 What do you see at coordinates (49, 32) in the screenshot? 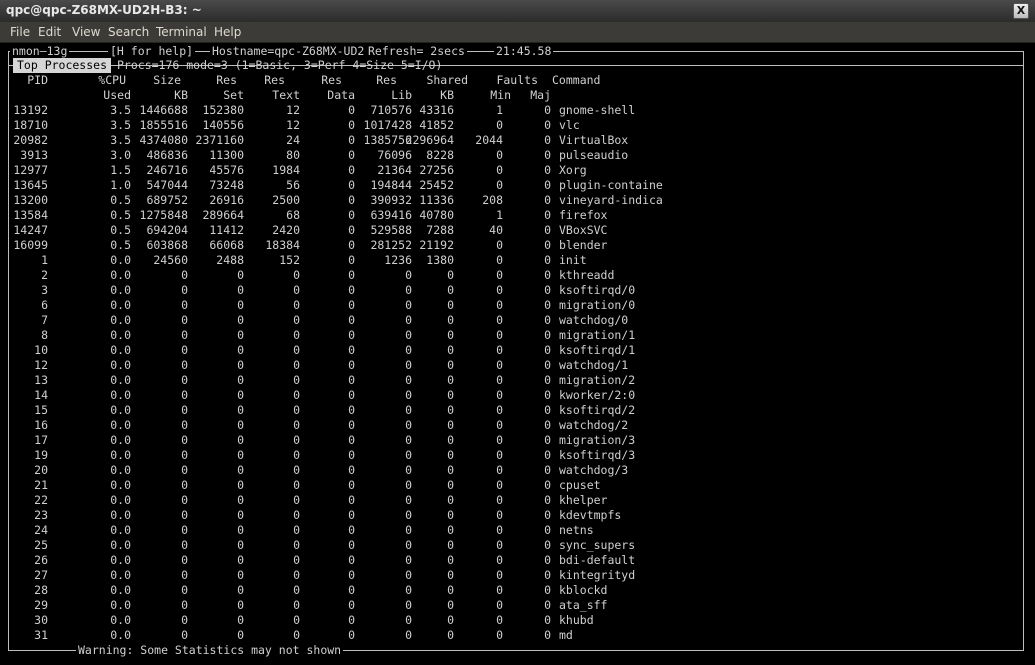
I see `menu-edit: Edit` at bounding box center [49, 32].